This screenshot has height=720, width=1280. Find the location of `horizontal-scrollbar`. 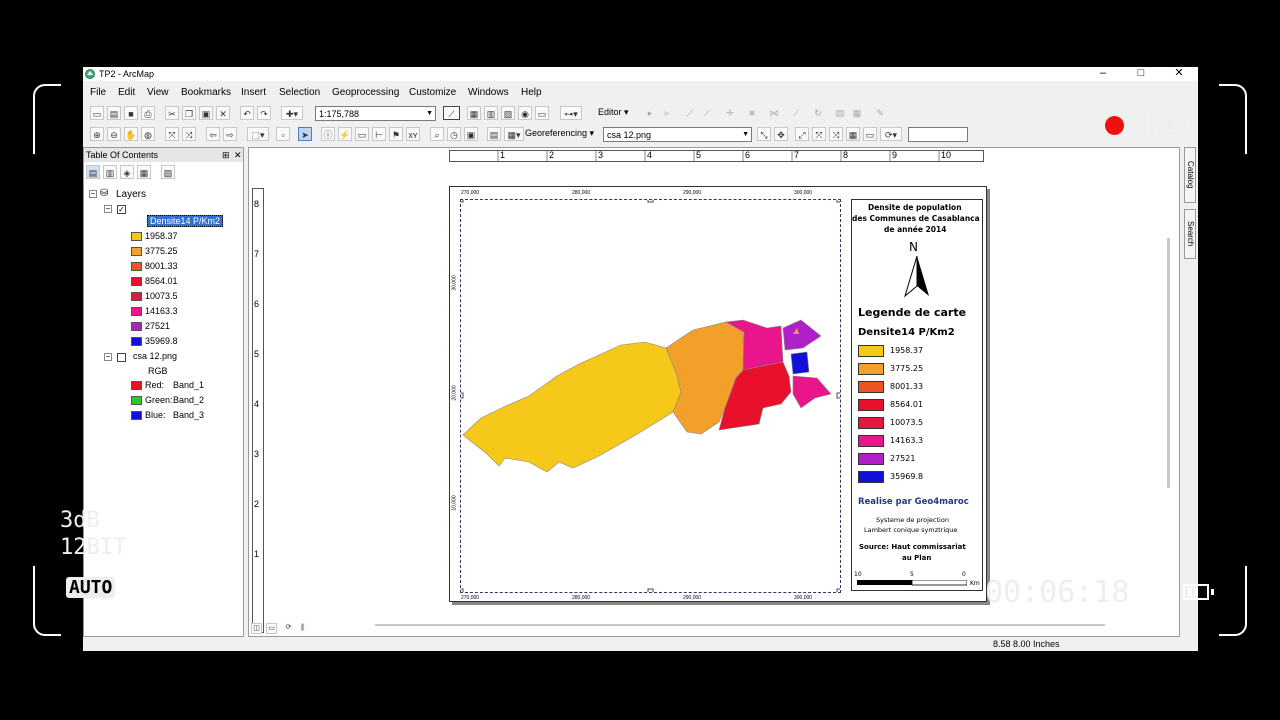

horizontal-scrollbar is located at coordinates (740, 625).